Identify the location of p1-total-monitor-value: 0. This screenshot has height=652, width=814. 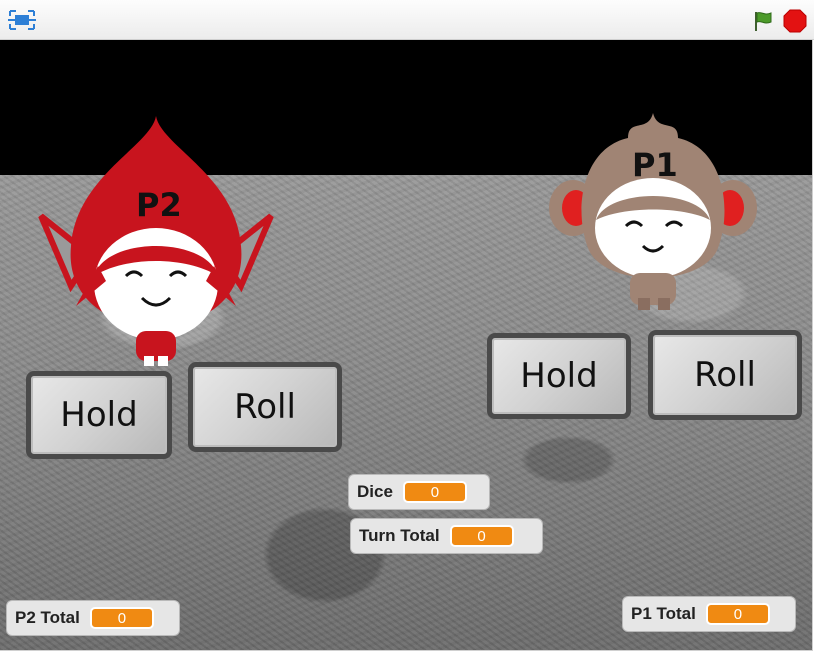
(737, 614).